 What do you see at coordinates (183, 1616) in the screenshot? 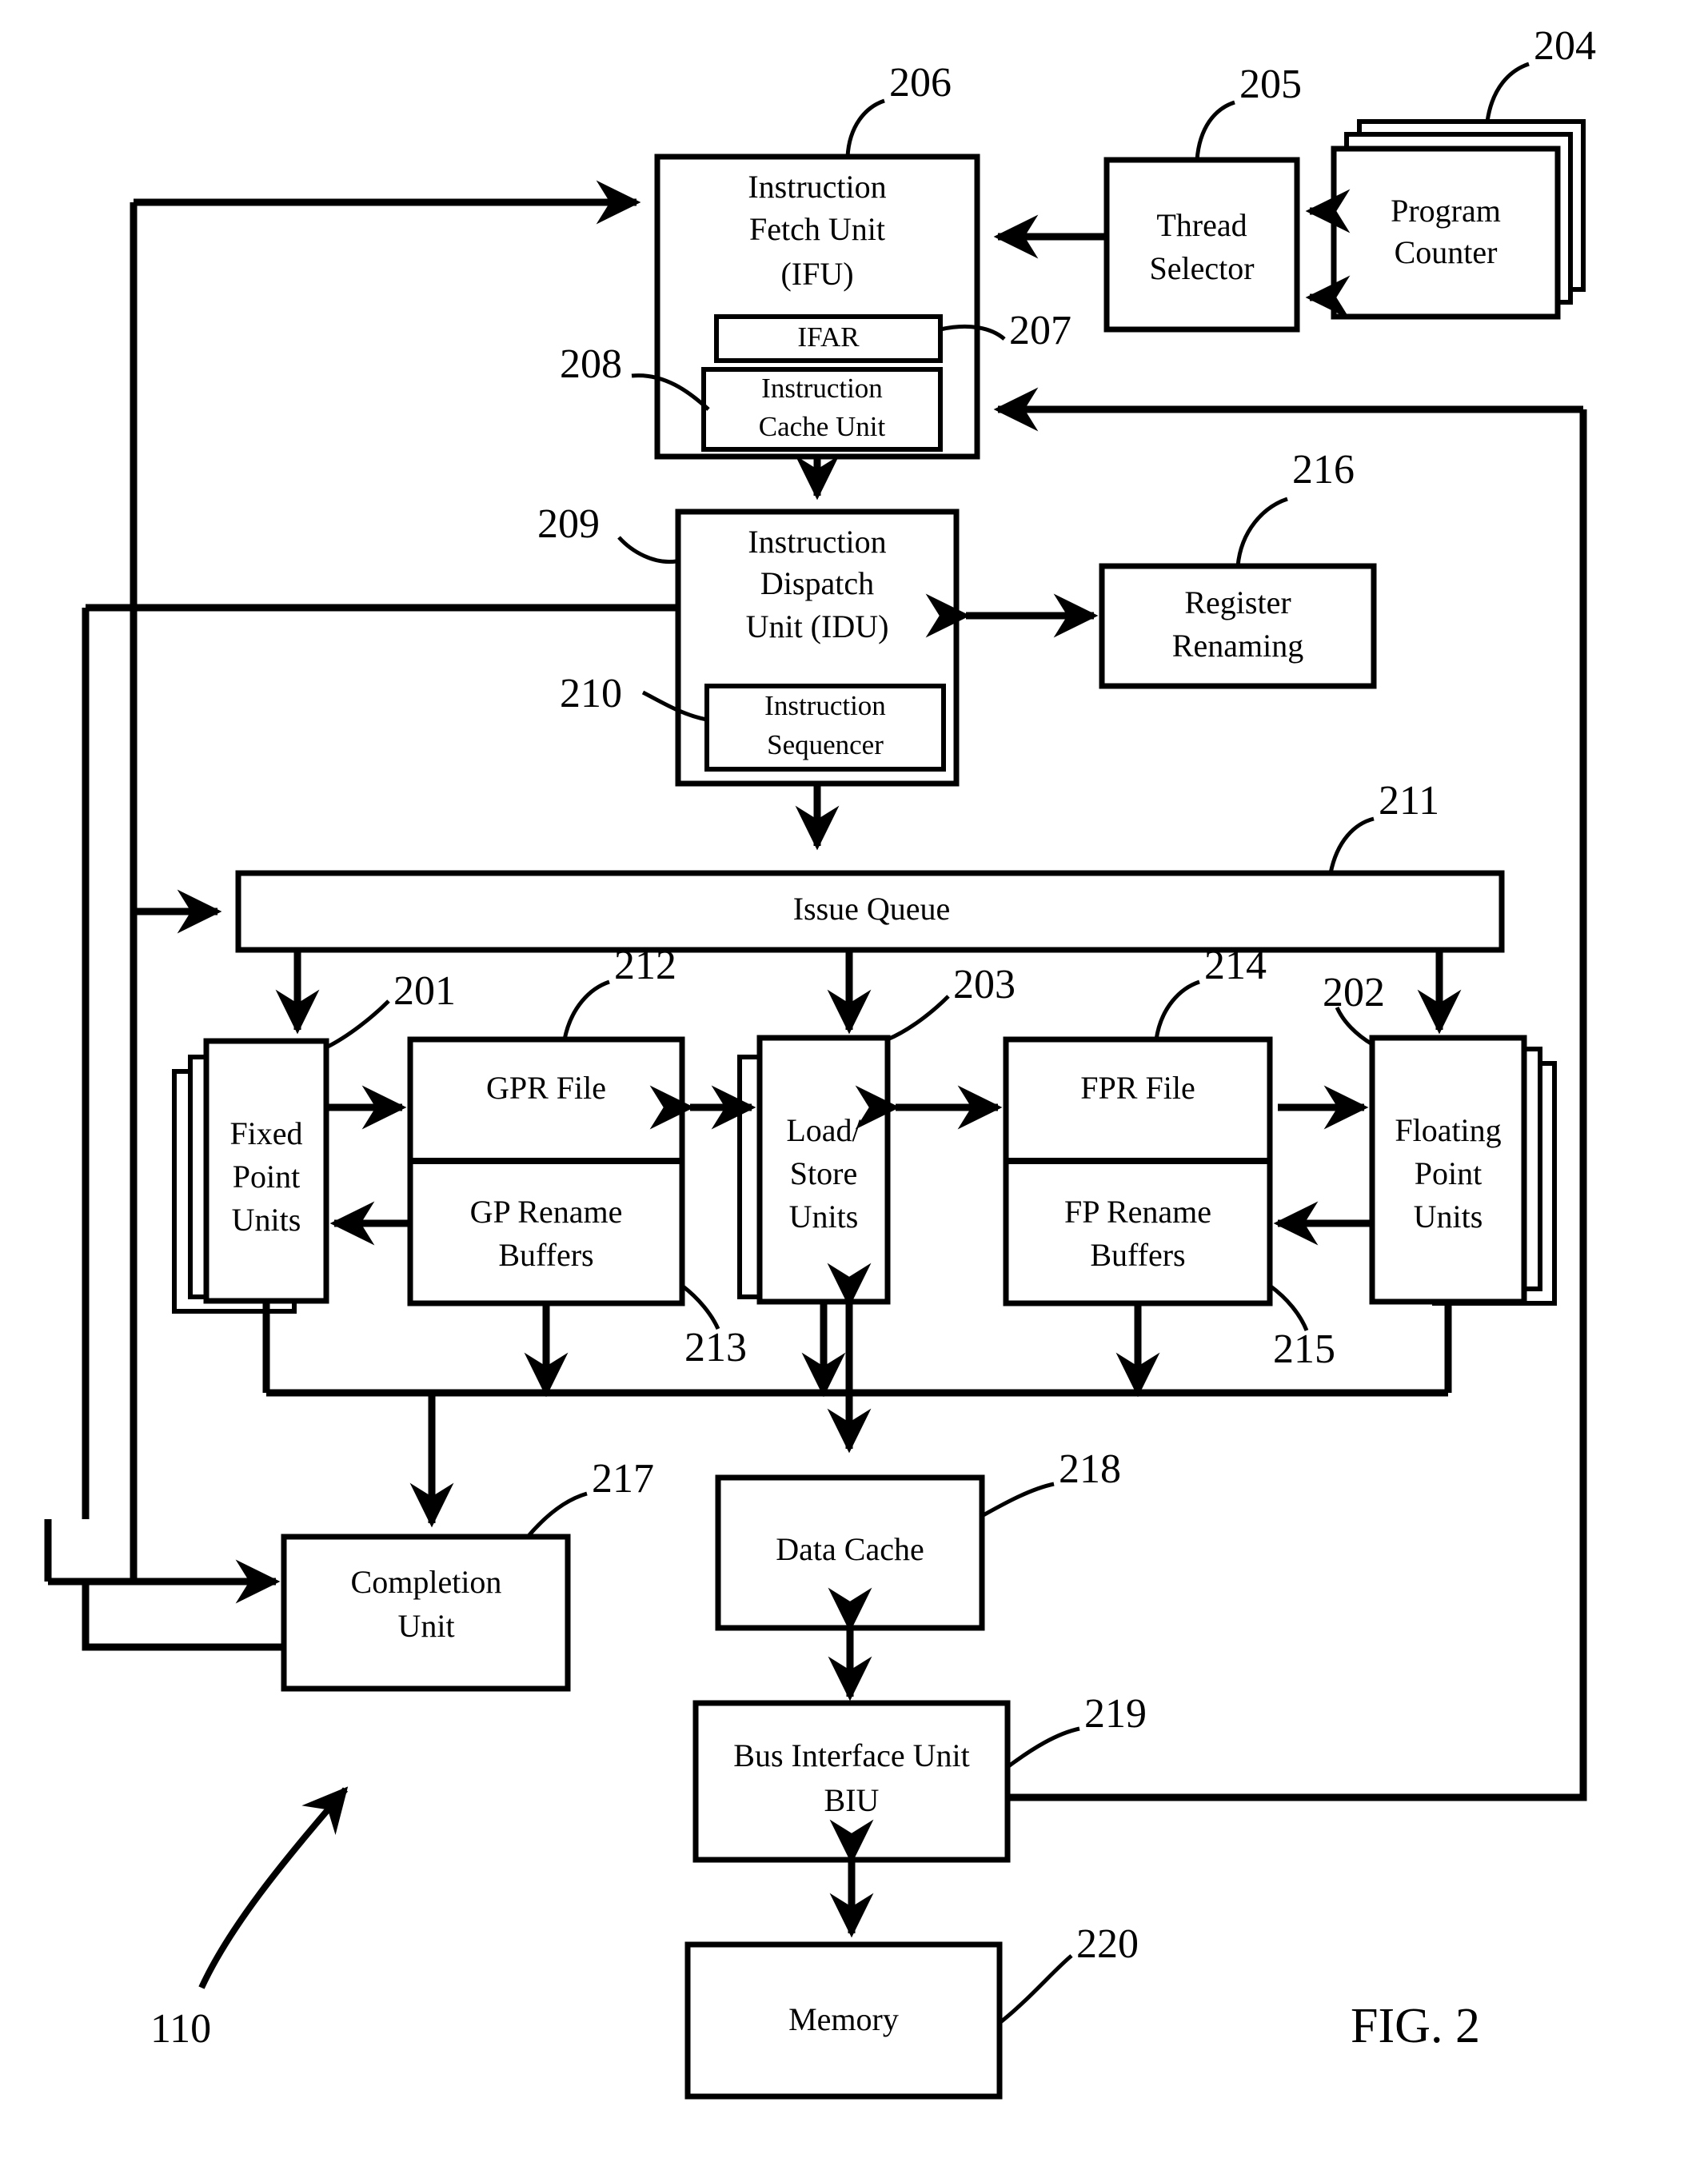
I see `wire-completion-out-to-rail` at bounding box center [183, 1616].